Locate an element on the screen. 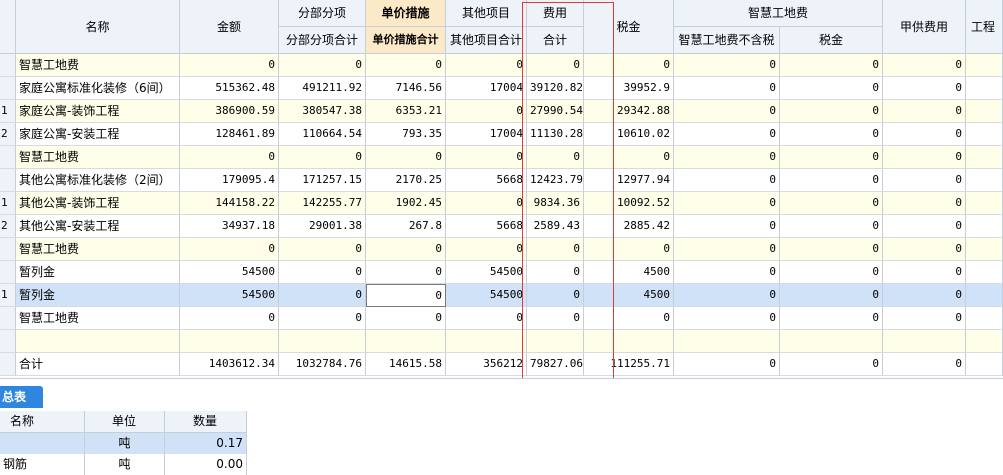 The width and height of the screenshot is (1003, 475). cell-amount: 1403612.34 is located at coordinates (229, 364).